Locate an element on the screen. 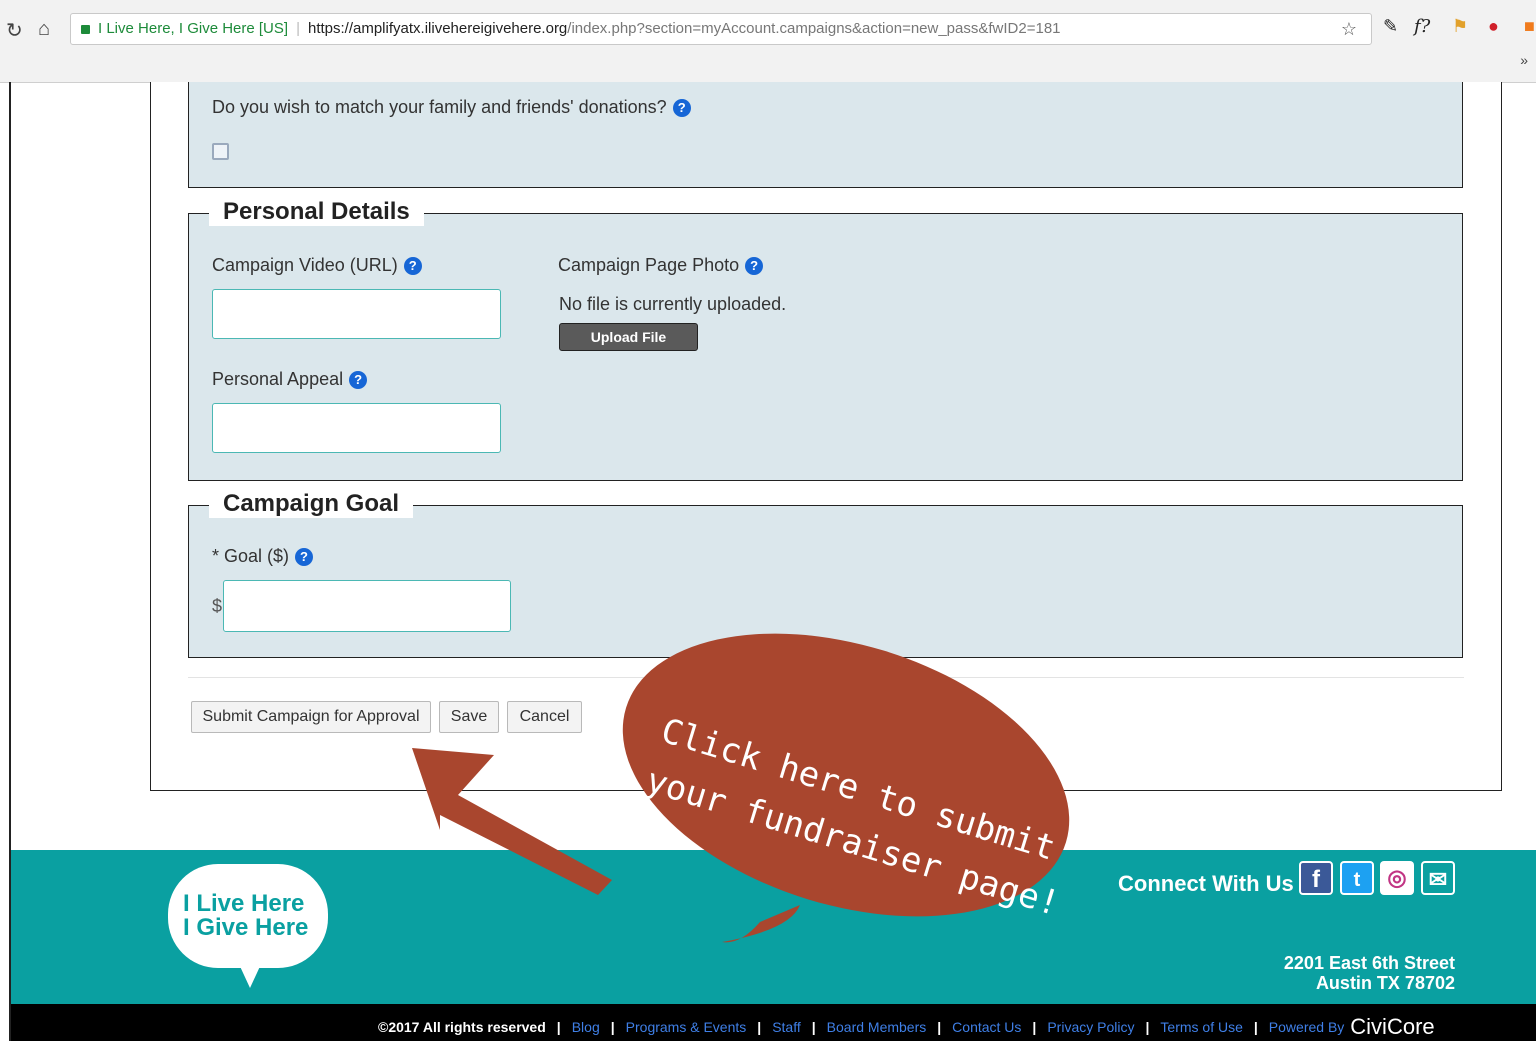 This screenshot has height=1041, width=1536. annotation-callout is located at coordinates (741, 788).